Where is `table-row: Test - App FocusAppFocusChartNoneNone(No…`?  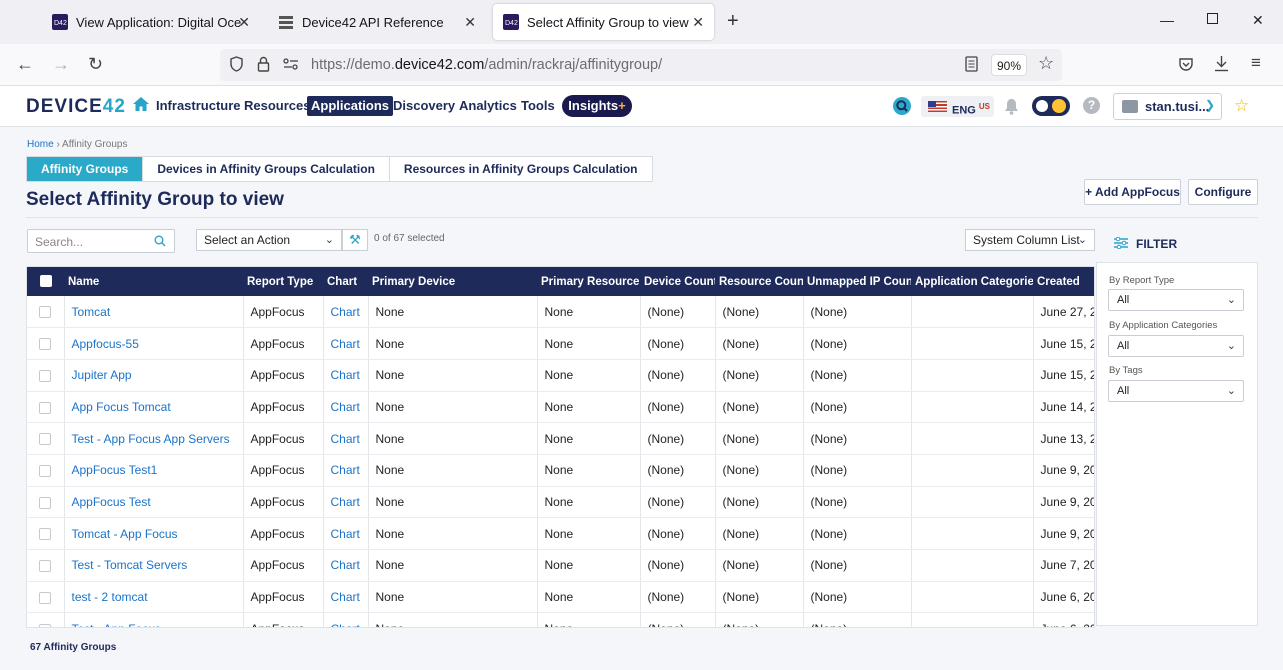
table-row: Test - App FocusAppFocusChartNoneNone(No… is located at coordinates (560, 619).